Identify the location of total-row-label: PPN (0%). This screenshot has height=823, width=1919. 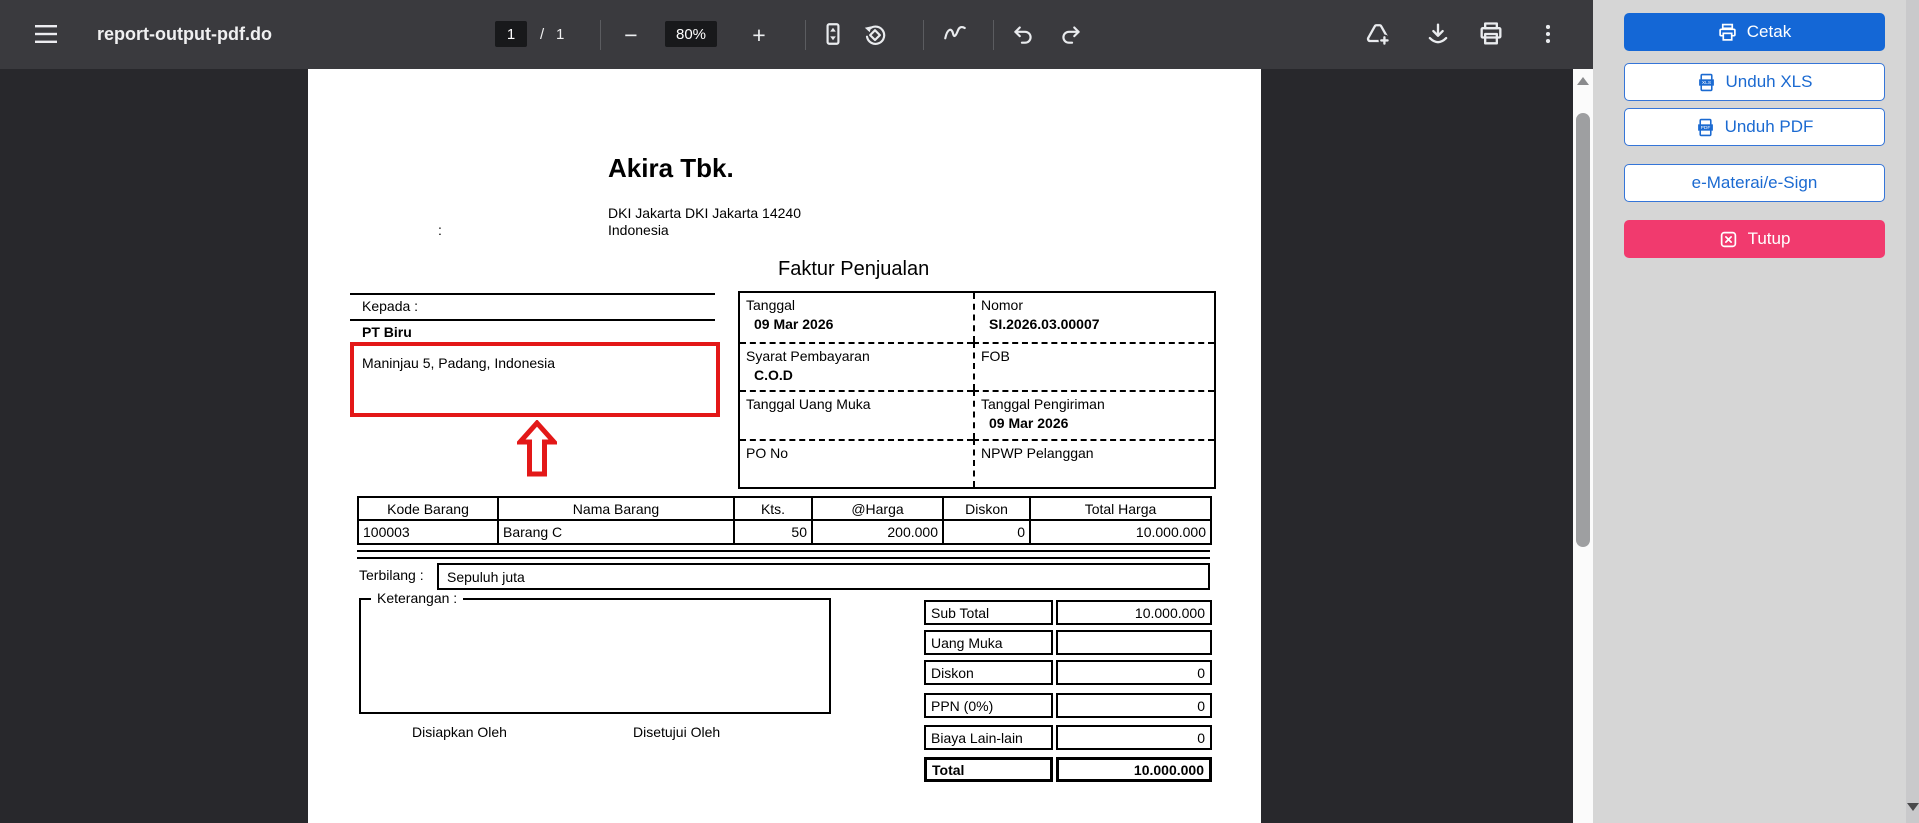
(988, 705).